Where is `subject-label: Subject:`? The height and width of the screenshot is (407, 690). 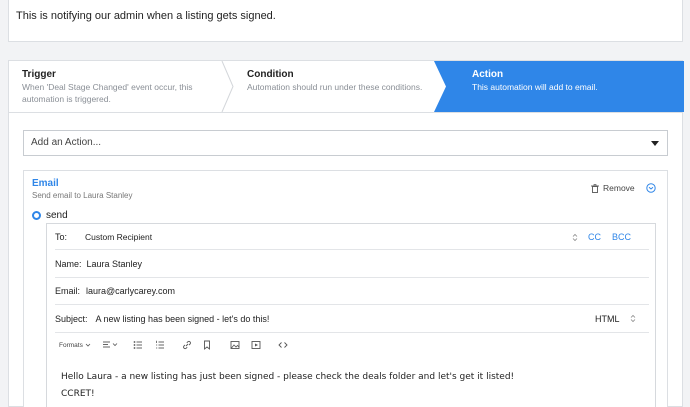
subject-label: Subject: is located at coordinates (71, 318).